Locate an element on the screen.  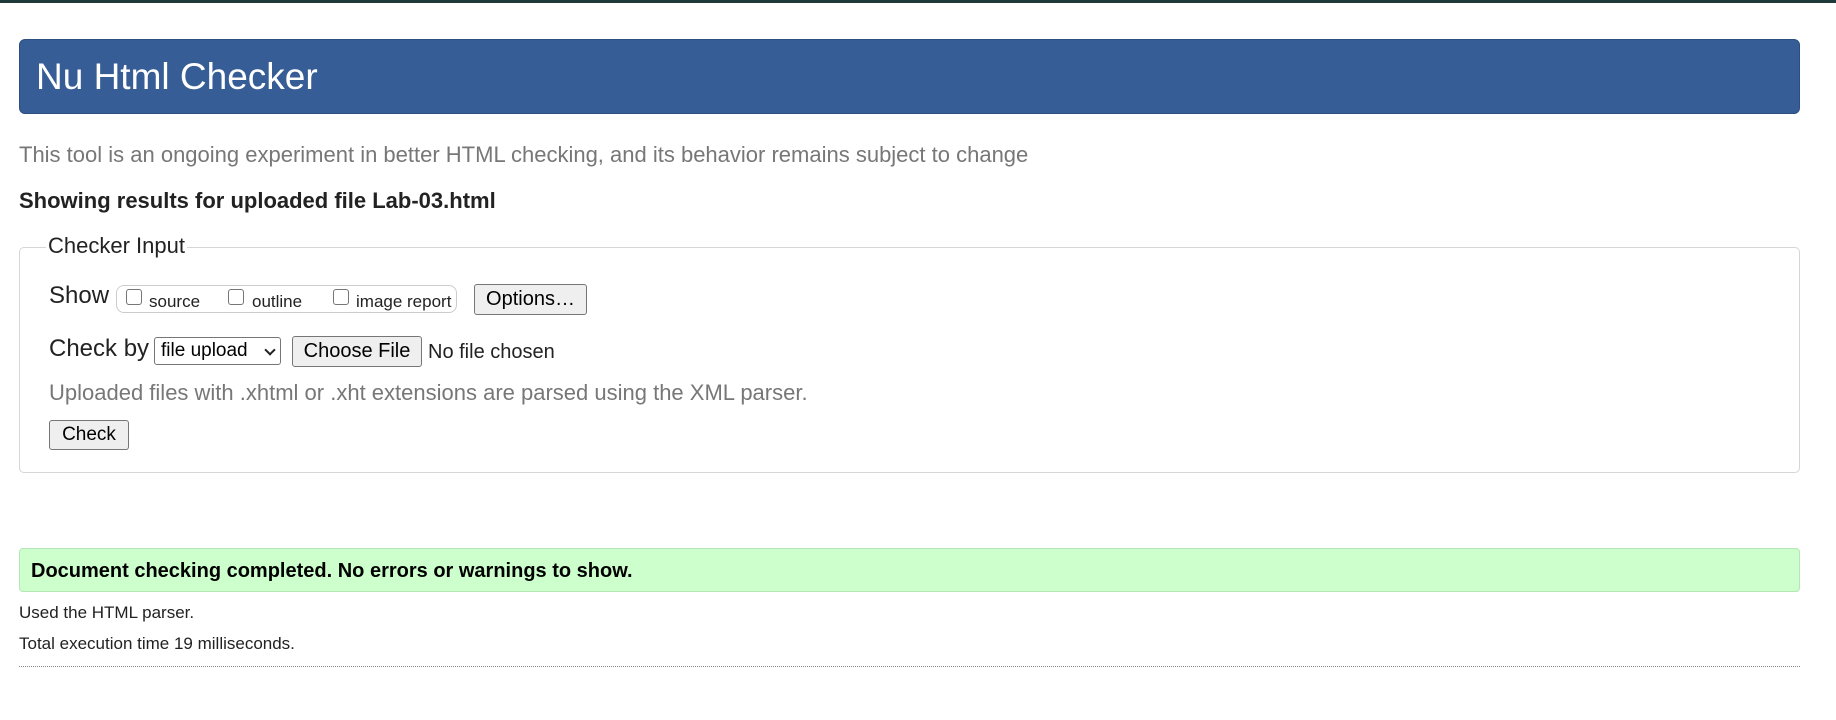
check-by-selected-value: file upload is located at coordinates (204, 350).